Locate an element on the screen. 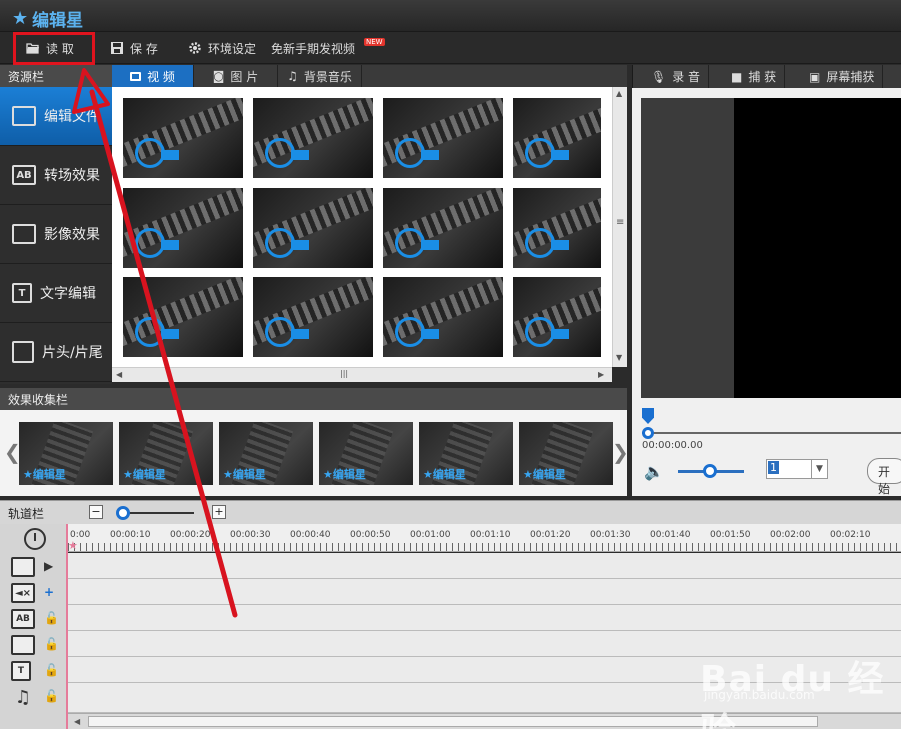 This screenshot has width=901, height=729. scroll-right-icon: ▶ is located at coordinates (601, 374).